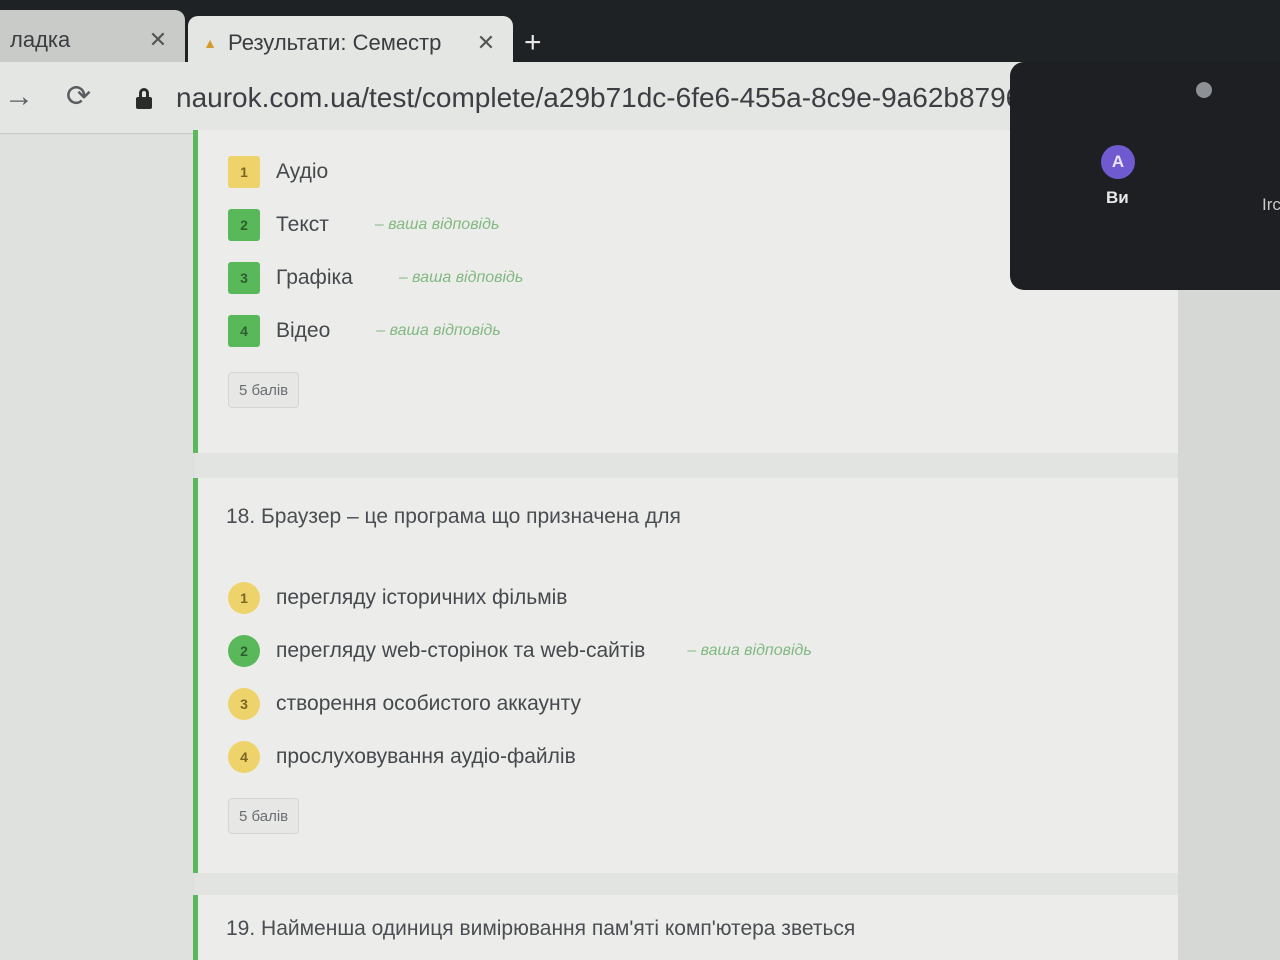  Describe the element at coordinates (302, 224) in the screenshot. I see `option-text: Текст` at that location.